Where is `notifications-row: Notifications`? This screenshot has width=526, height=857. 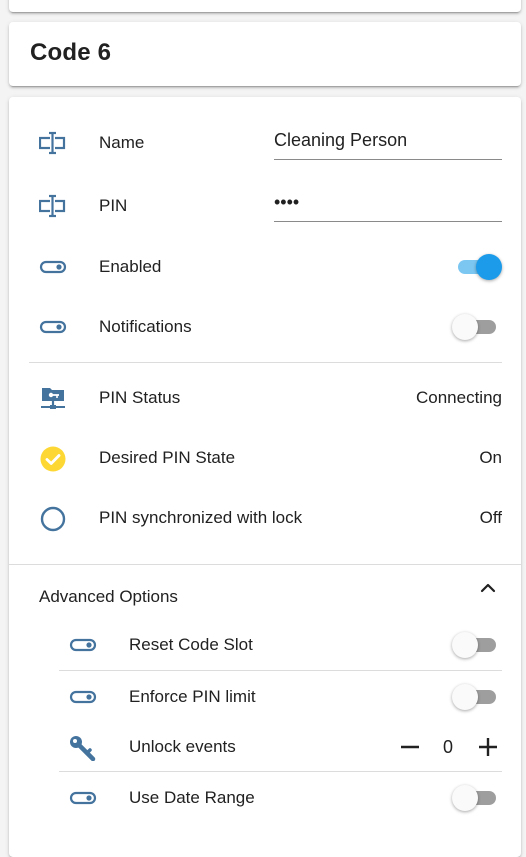 notifications-row: Notifications is located at coordinates (265, 327).